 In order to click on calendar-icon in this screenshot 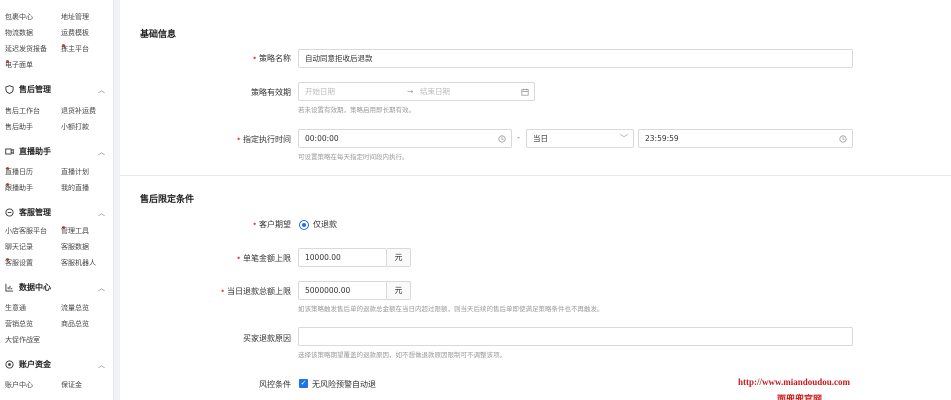, I will do `click(525, 91)`.